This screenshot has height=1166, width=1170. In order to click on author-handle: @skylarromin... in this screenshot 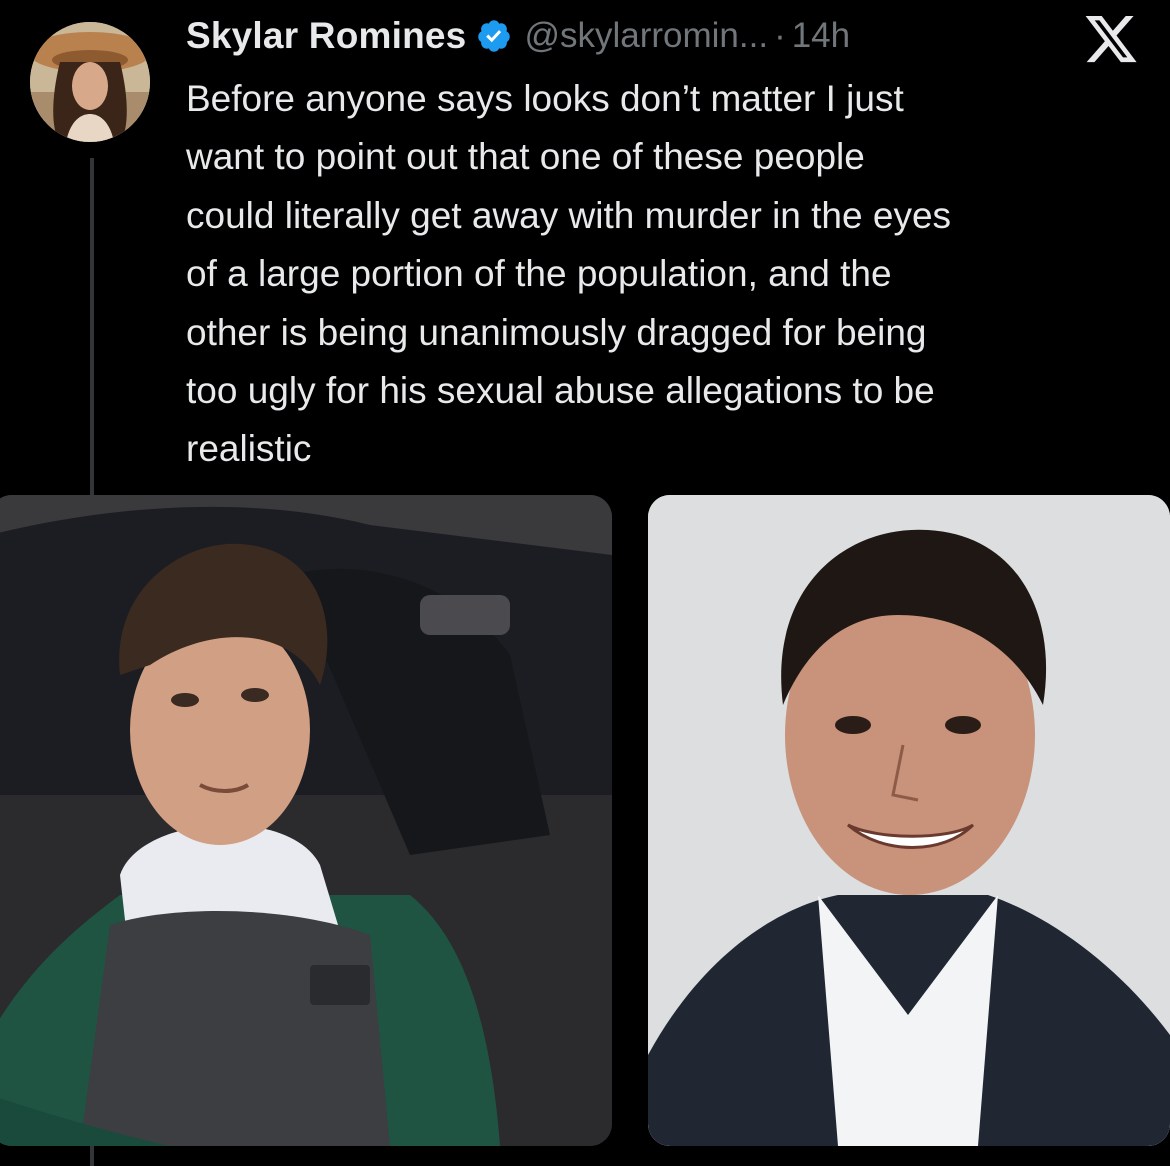, I will do `click(646, 36)`.